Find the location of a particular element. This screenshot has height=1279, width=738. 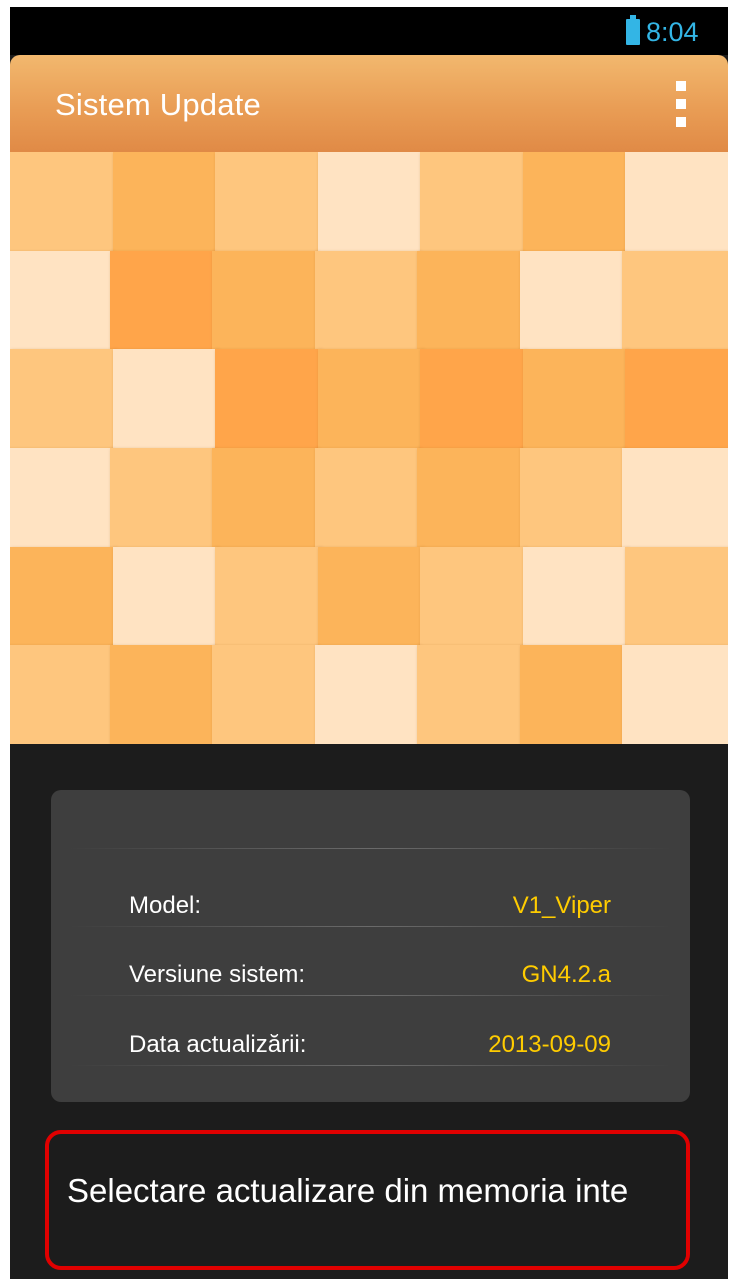

text-fade is located at coordinates (666, 1200).